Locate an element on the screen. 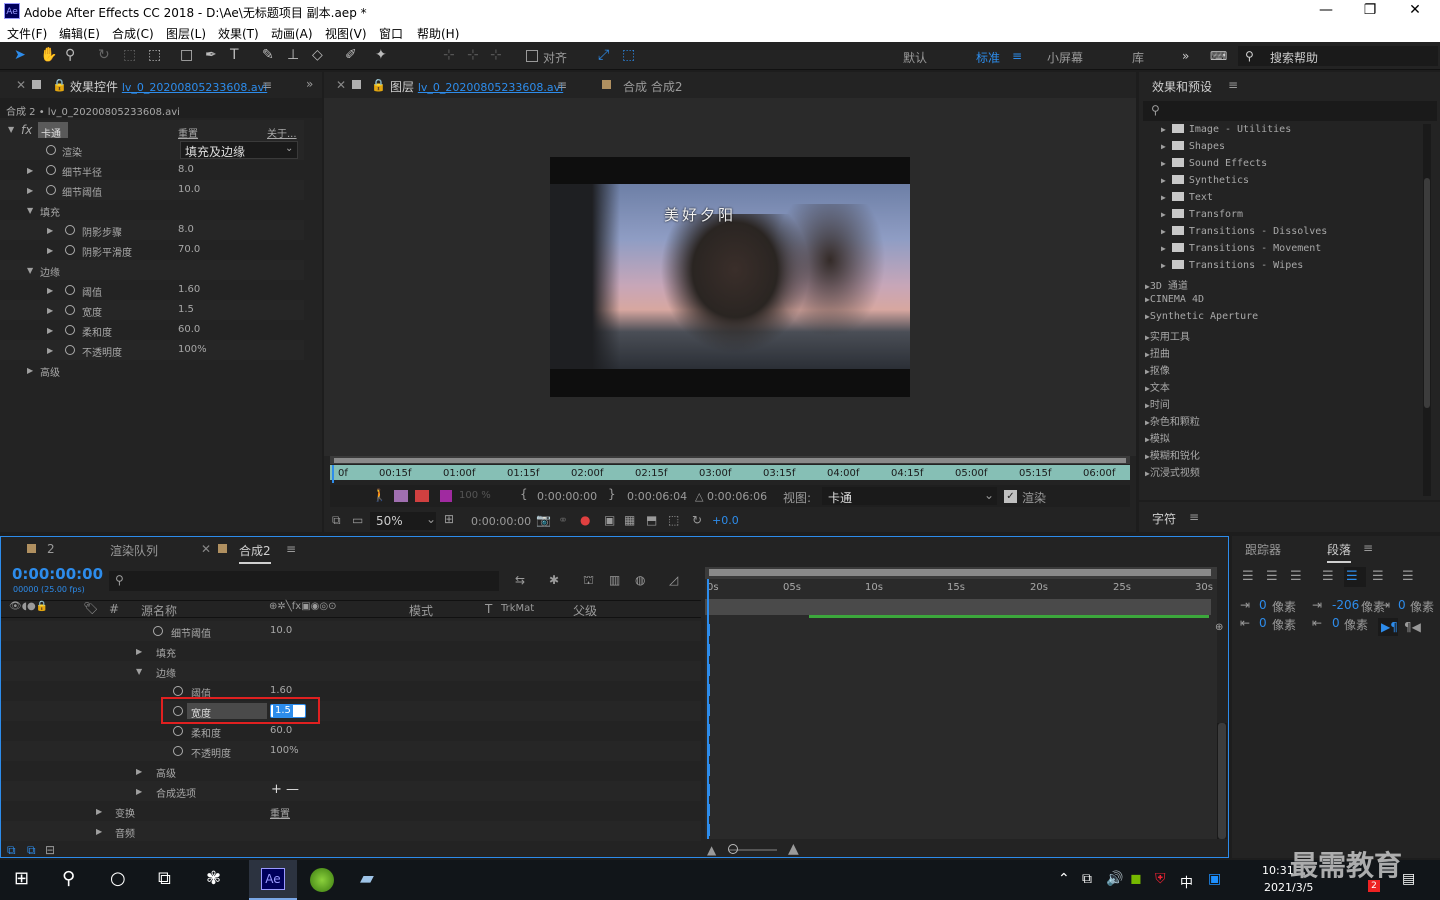 This screenshot has height=900, width=1440. tl-opacity-value: 100% is located at coordinates (284, 755).